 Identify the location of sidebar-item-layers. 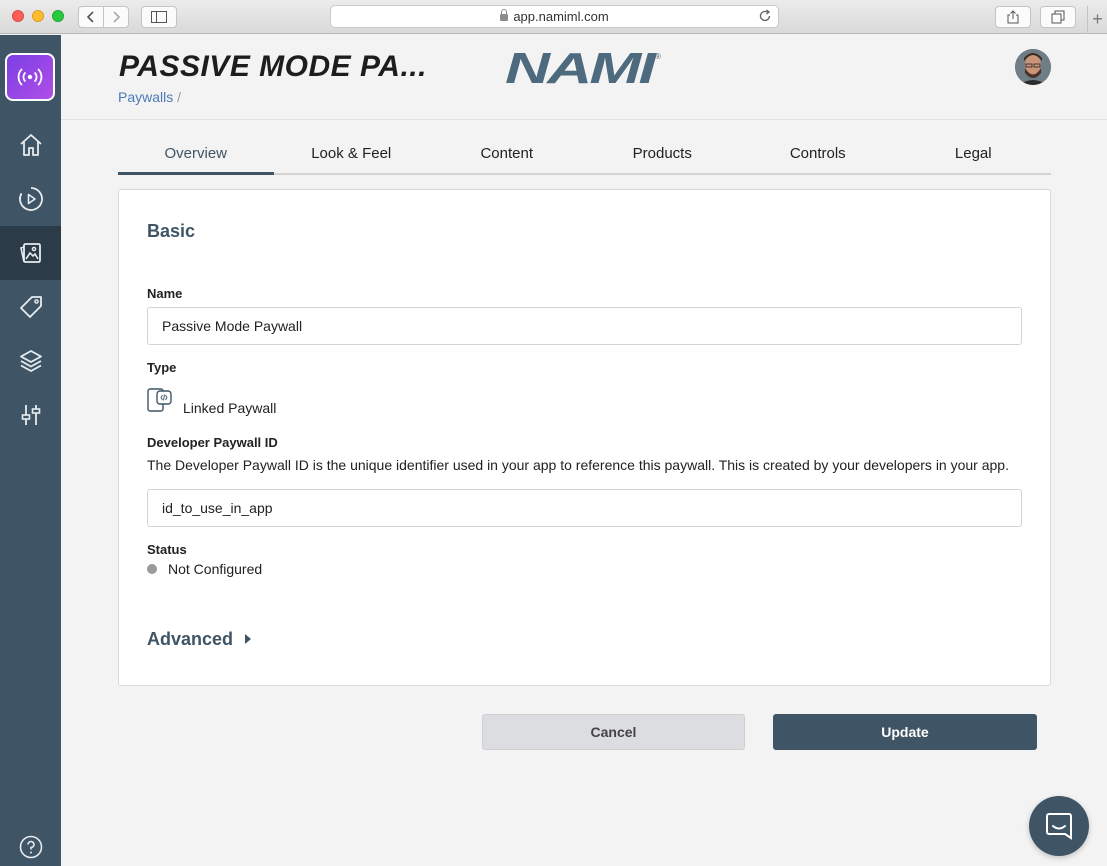
(30, 361).